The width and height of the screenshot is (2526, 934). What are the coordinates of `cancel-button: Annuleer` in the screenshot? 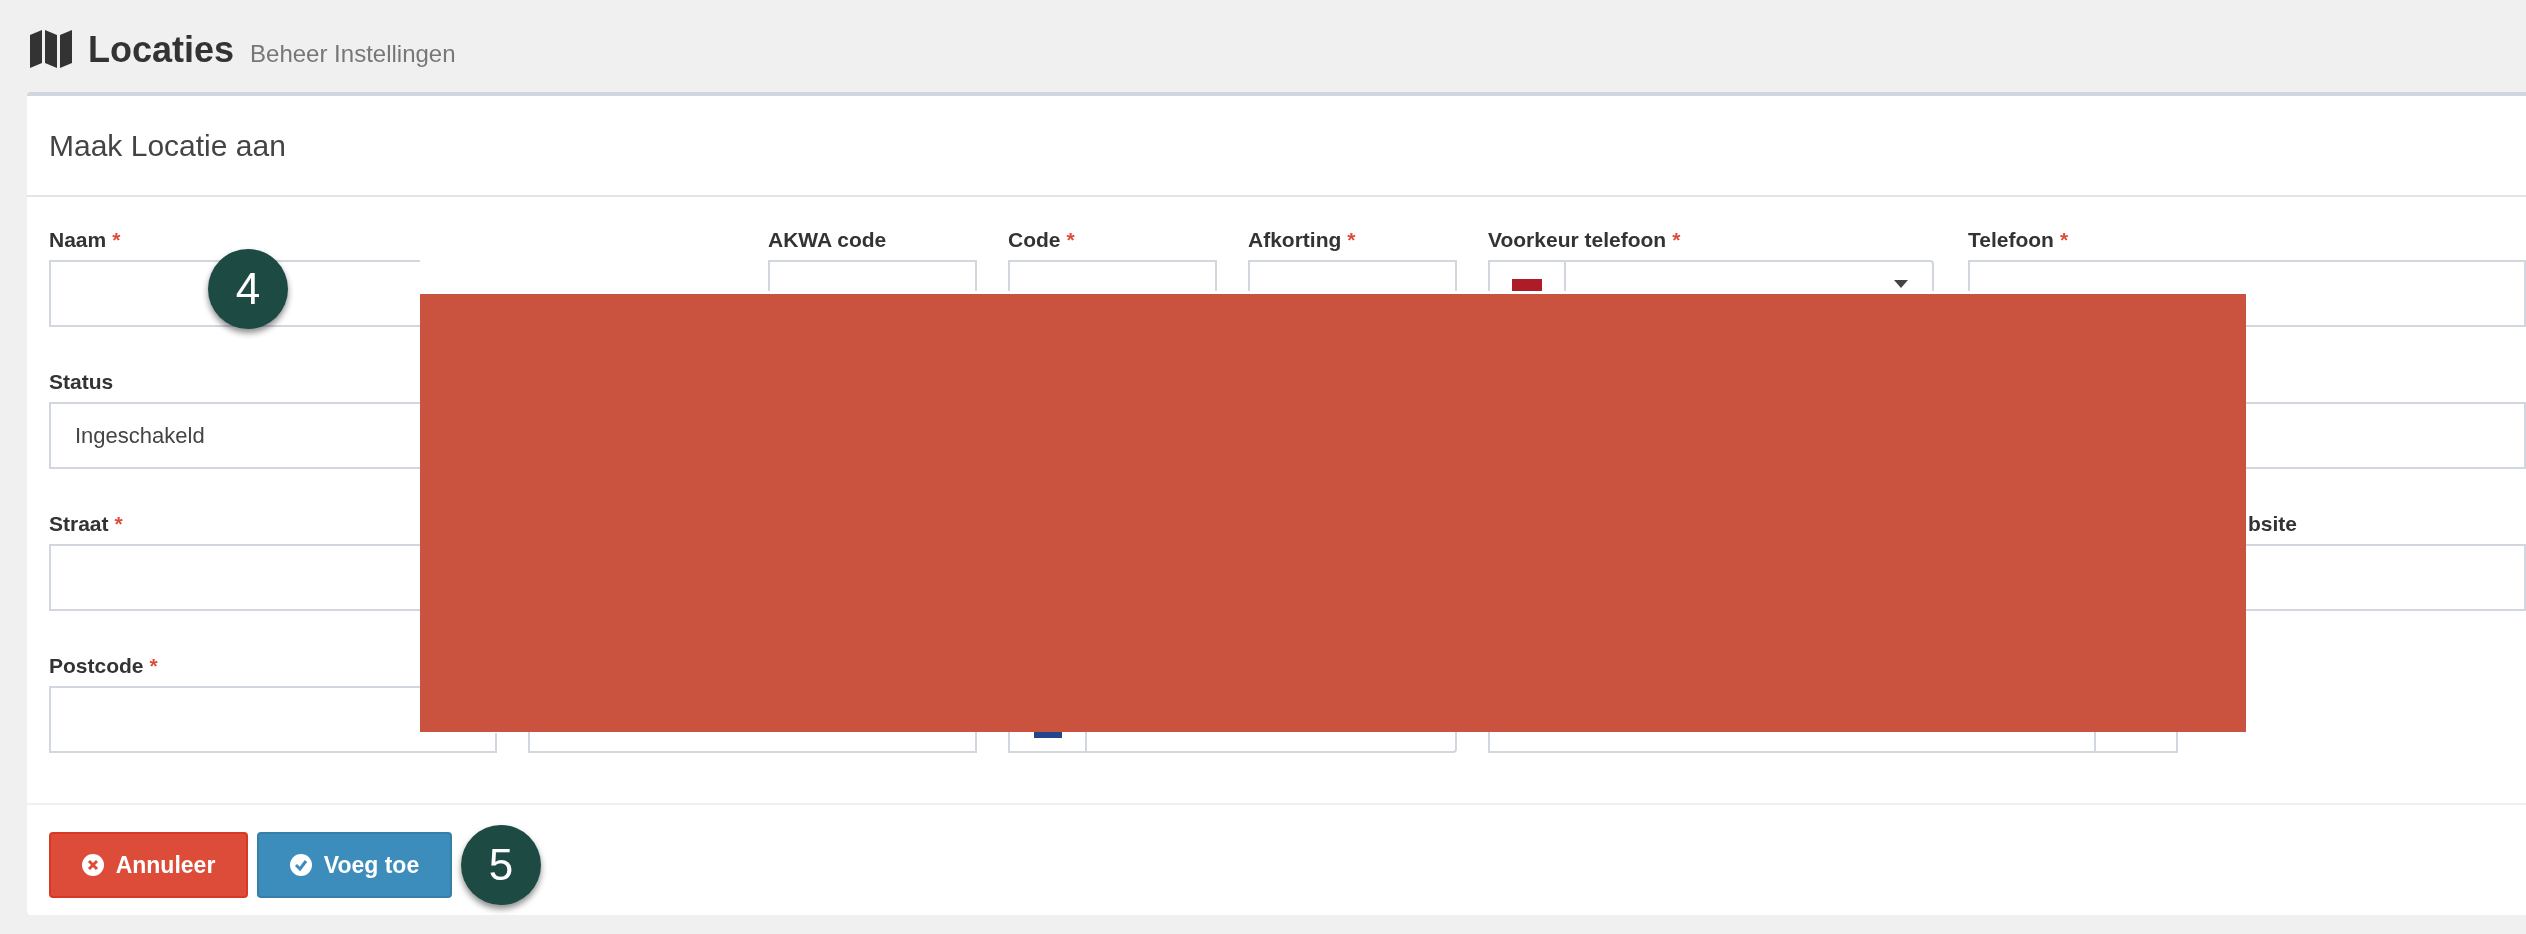 It's located at (148, 865).